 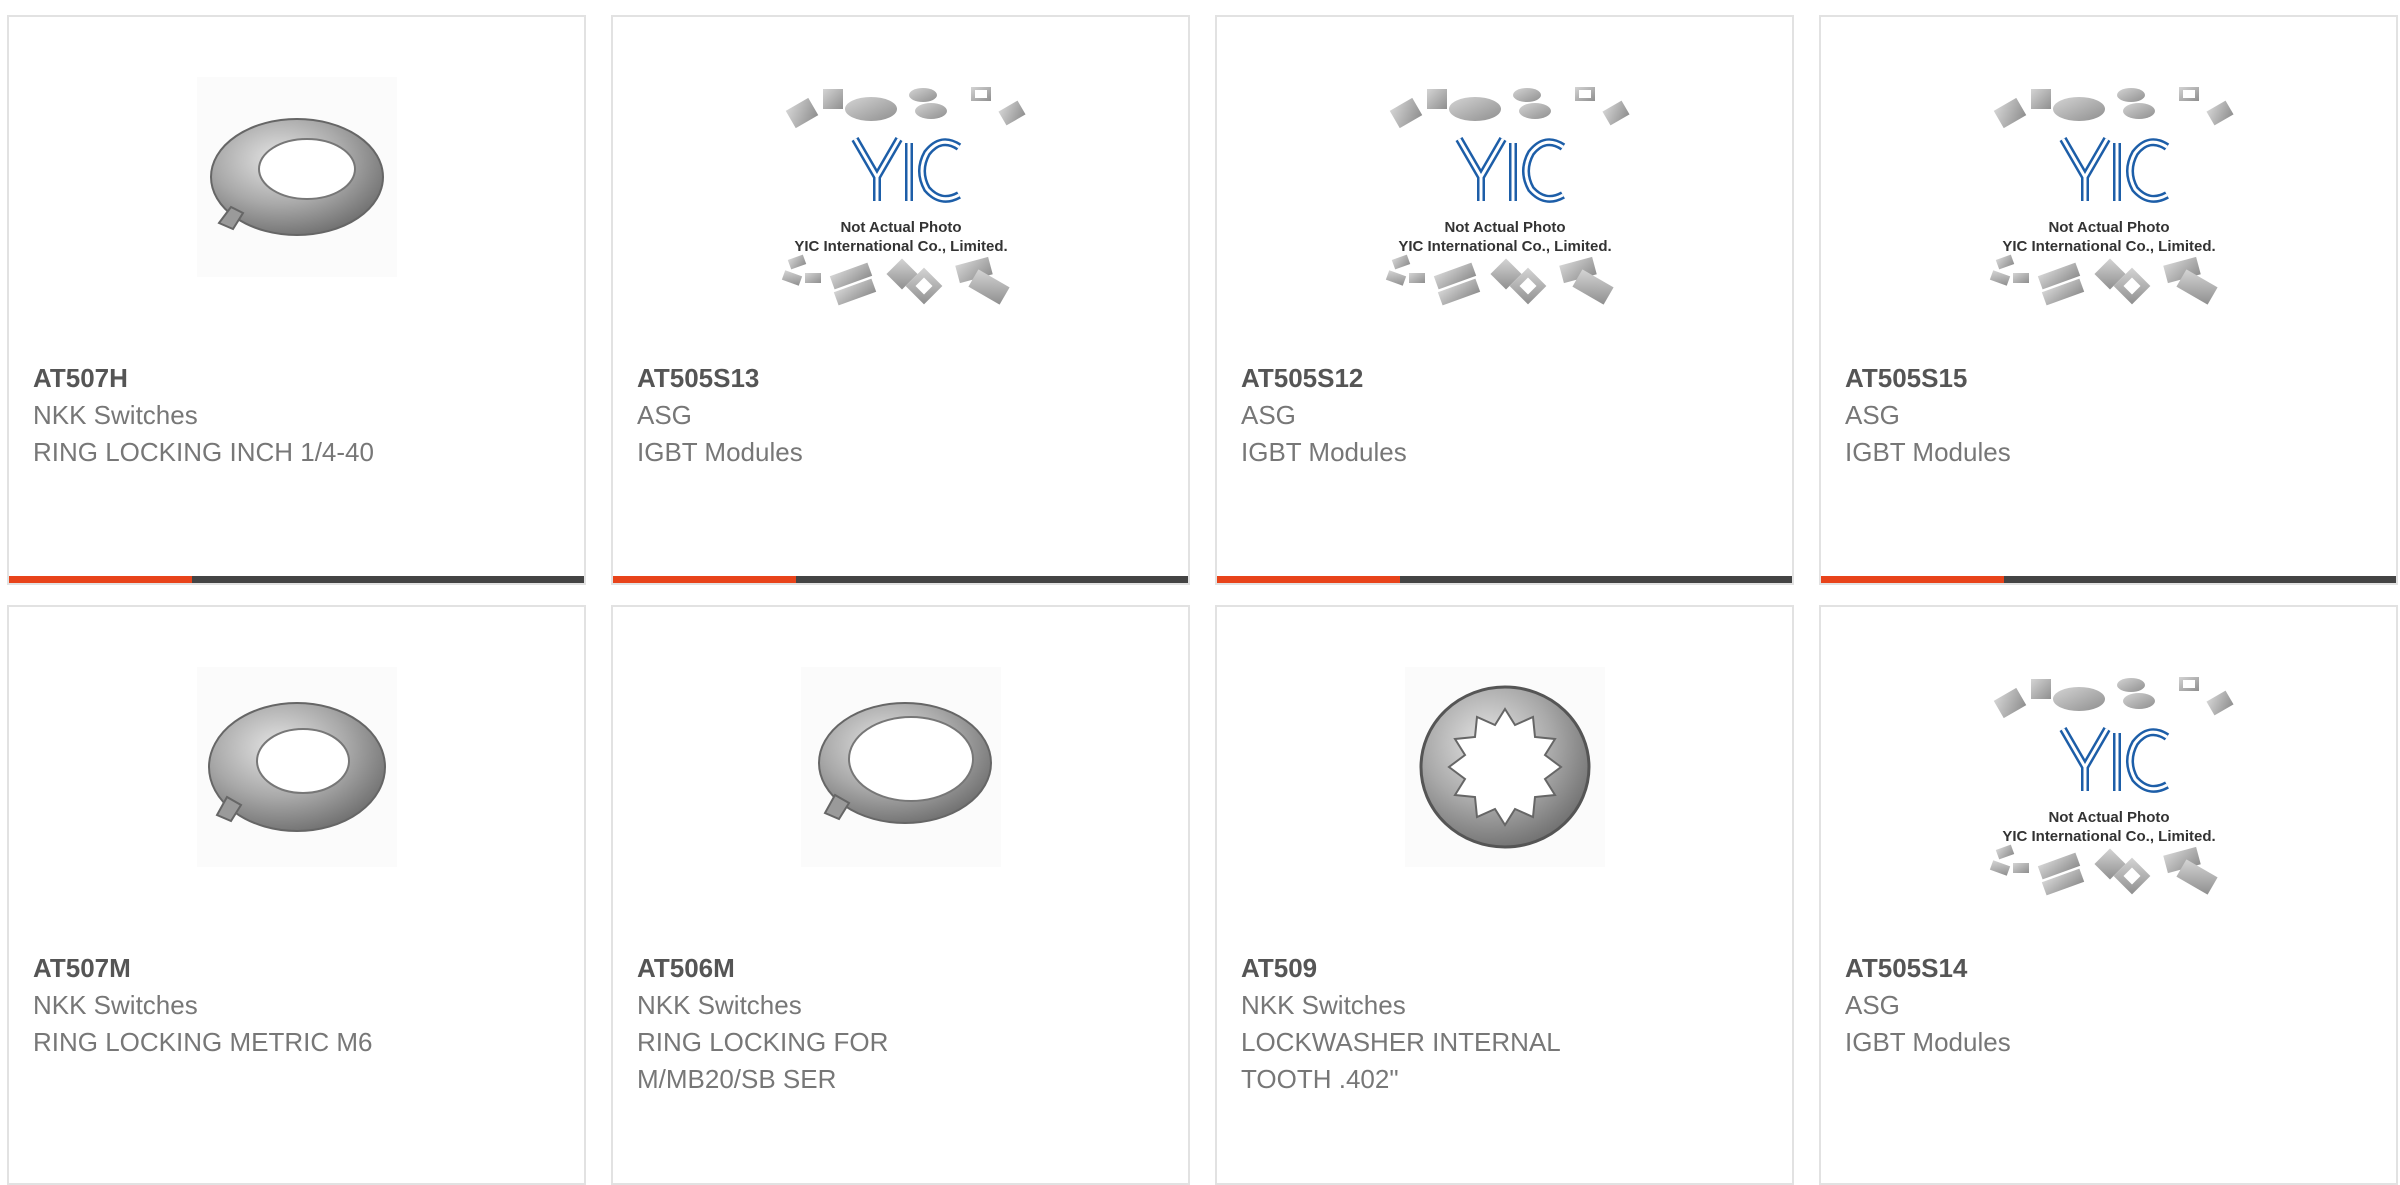 What do you see at coordinates (900, 968) in the screenshot?
I see `part-number: AT506M` at bounding box center [900, 968].